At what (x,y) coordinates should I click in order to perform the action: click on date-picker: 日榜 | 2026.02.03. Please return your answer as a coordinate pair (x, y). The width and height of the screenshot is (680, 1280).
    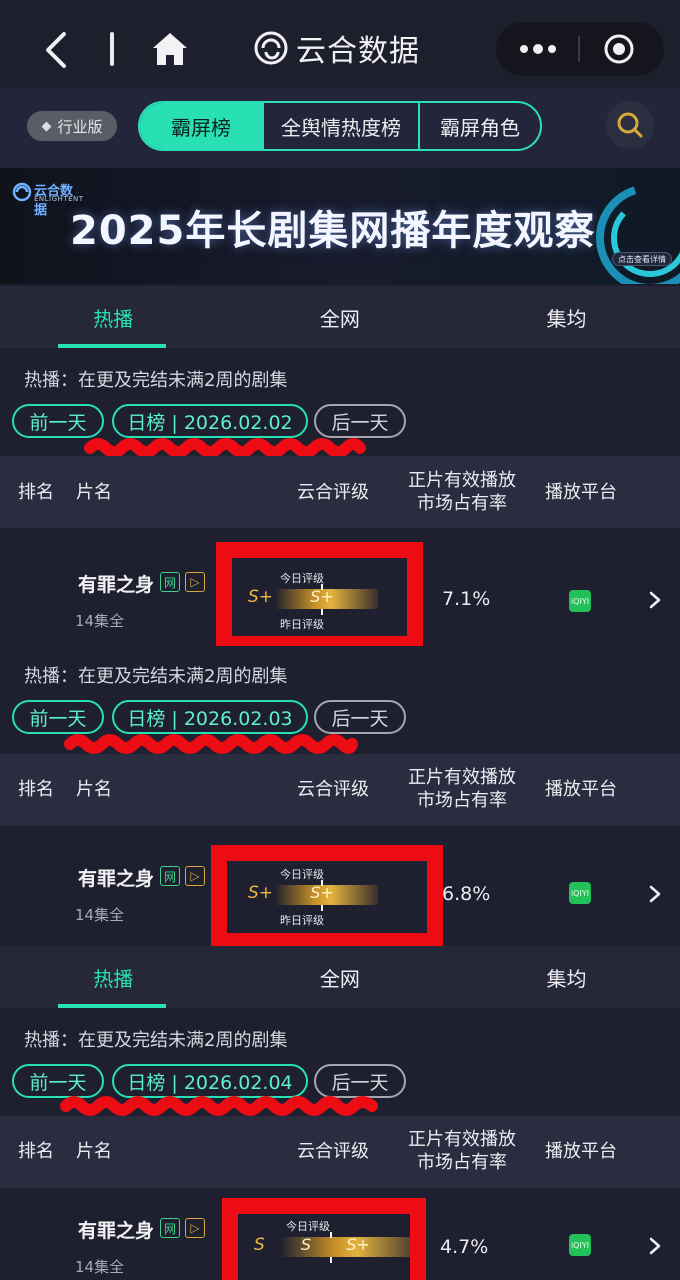
    Looking at the image, I should click on (210, 717).